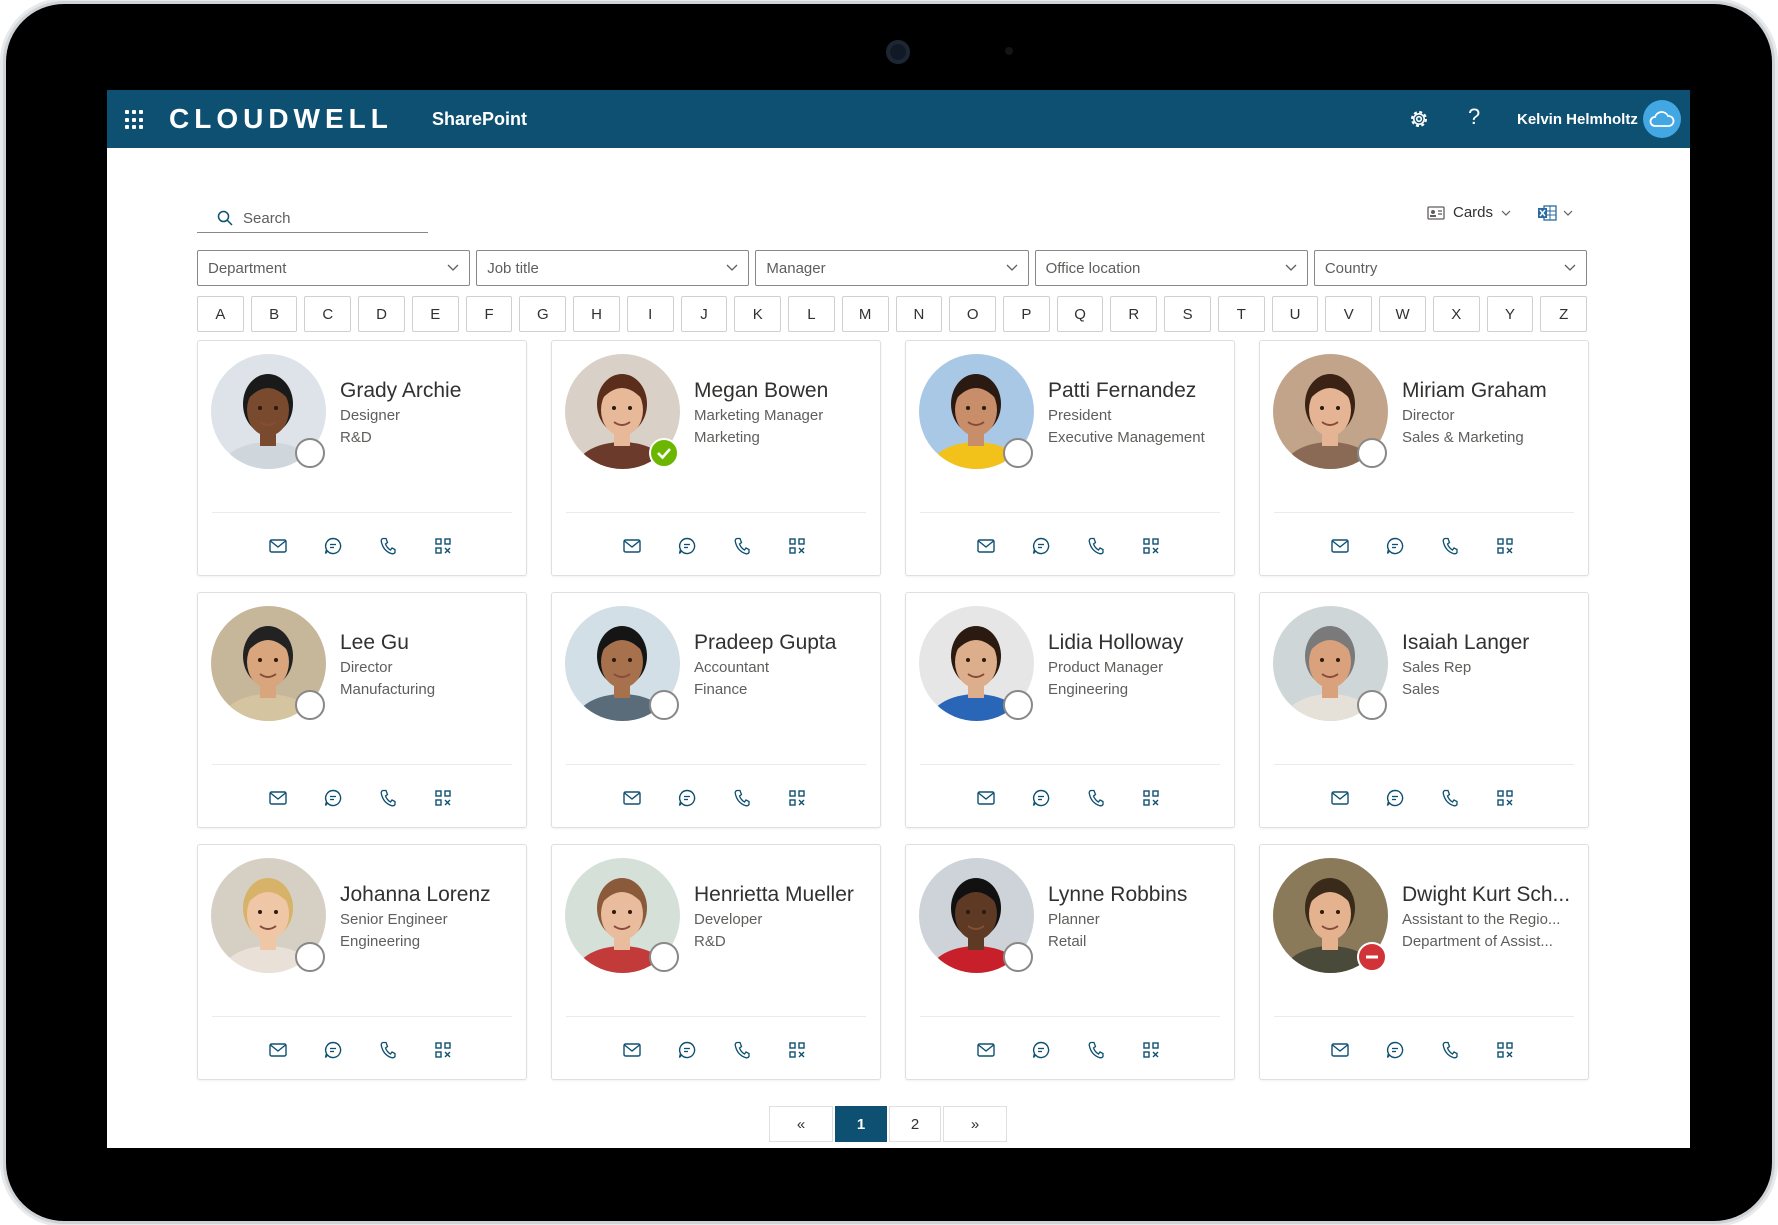 The height and width of the screenshot is (1225, 1778). I want to click on person-card: Henrietta Mueller Developer R&D, so click(716, 962).